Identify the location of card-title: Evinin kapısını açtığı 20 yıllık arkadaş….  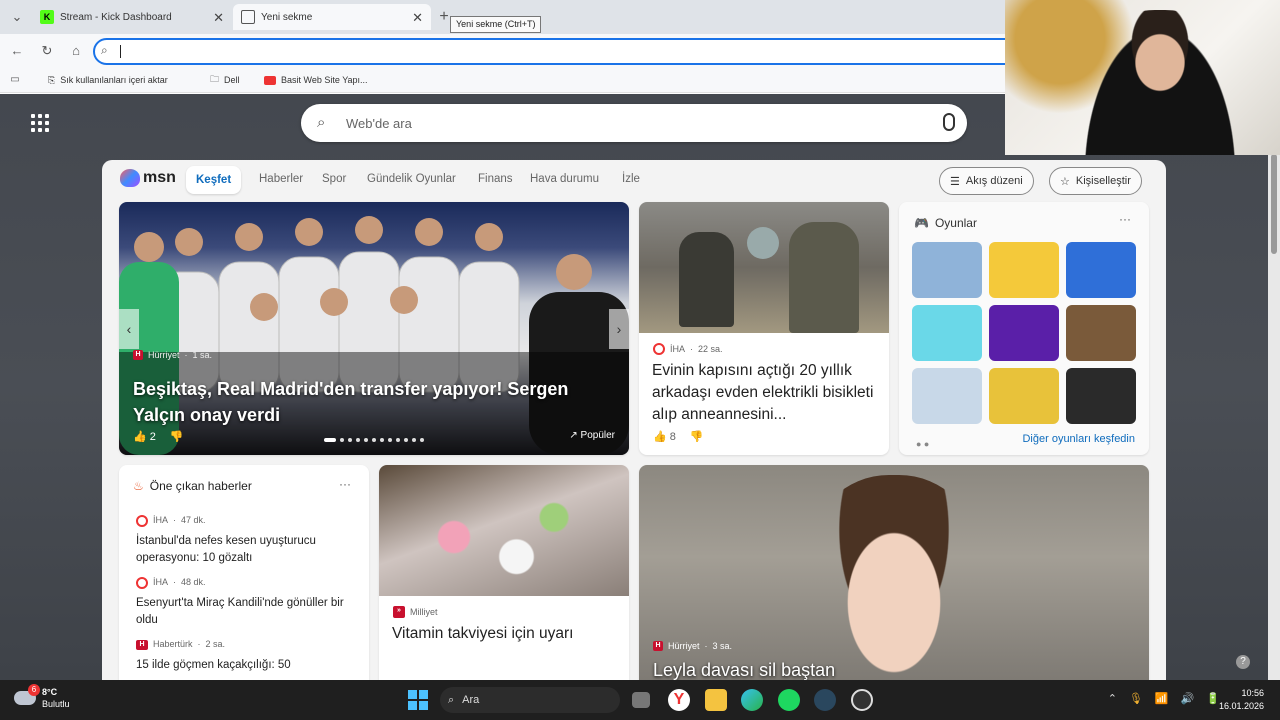
(767, 393).